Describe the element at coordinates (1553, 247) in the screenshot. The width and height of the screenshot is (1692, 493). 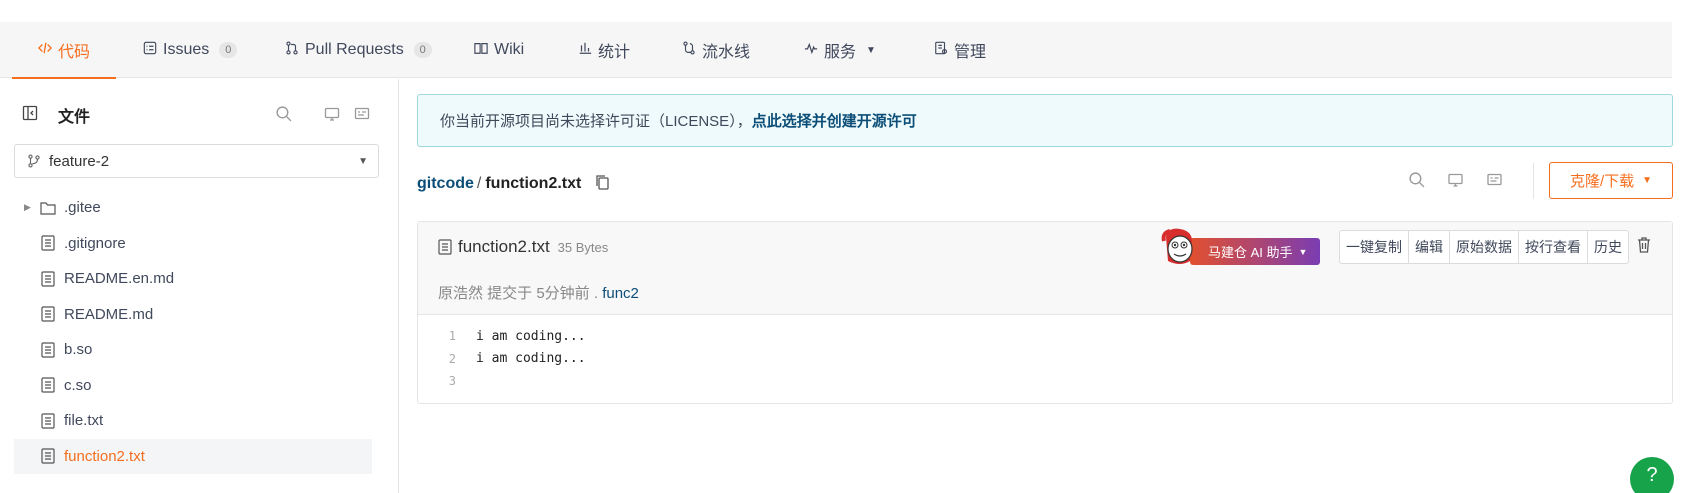
I see `blame-button: 按行查看` at that location.